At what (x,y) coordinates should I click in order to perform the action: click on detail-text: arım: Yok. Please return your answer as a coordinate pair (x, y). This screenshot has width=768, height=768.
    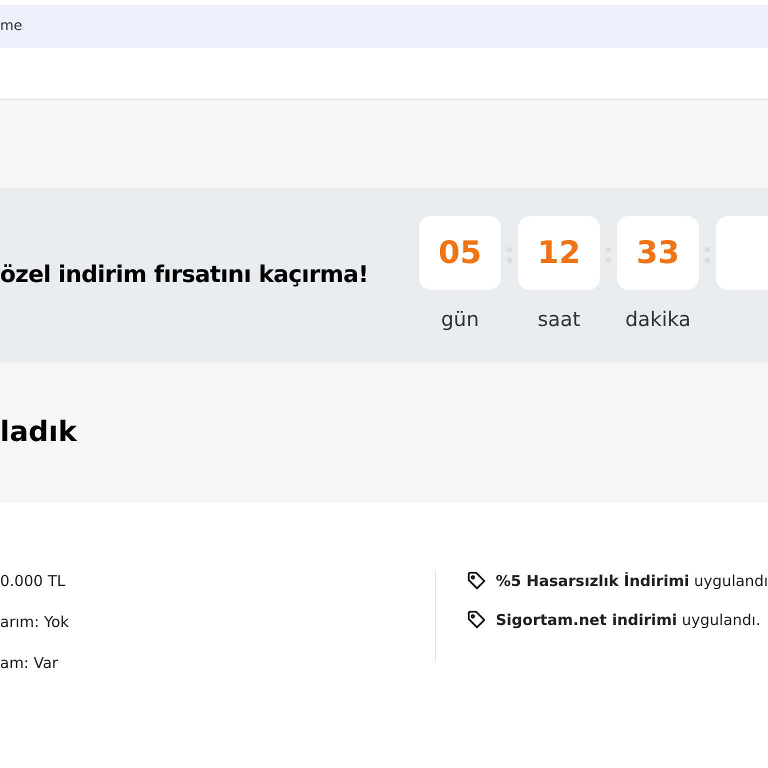
    Looking at the image, I should click on (35, 622).